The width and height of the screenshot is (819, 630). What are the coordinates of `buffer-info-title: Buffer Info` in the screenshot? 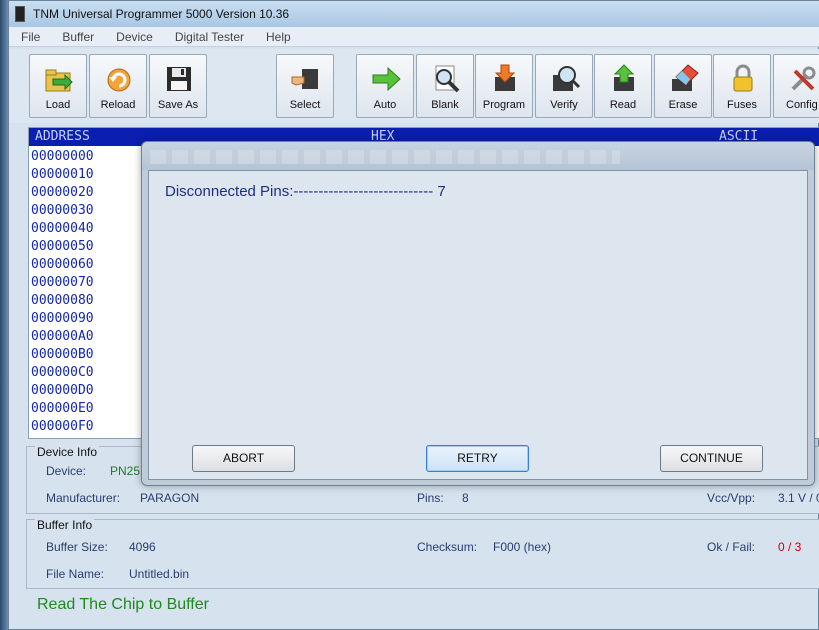 It's located at (65, 525).